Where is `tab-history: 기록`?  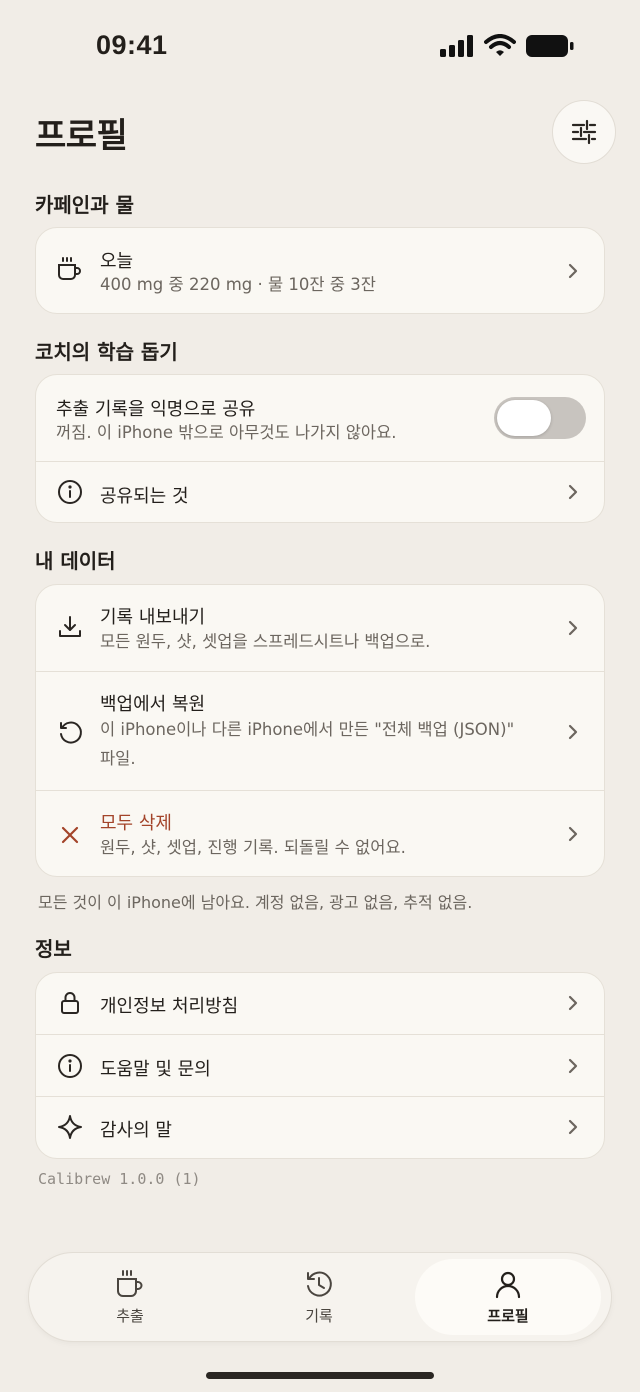 tab-history: 기록 is located at coordinates (319, 1297).